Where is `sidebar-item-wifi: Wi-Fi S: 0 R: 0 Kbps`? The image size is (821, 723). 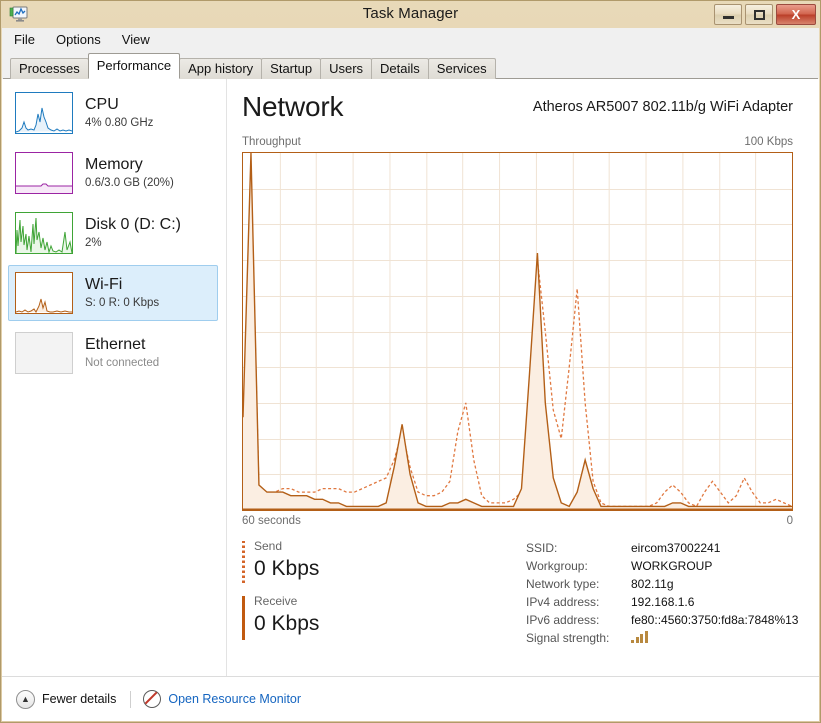 sidebar-item-wifi: Wi-Fi S: 0 R: 0 Kbps is located at coordinates (113, 293).